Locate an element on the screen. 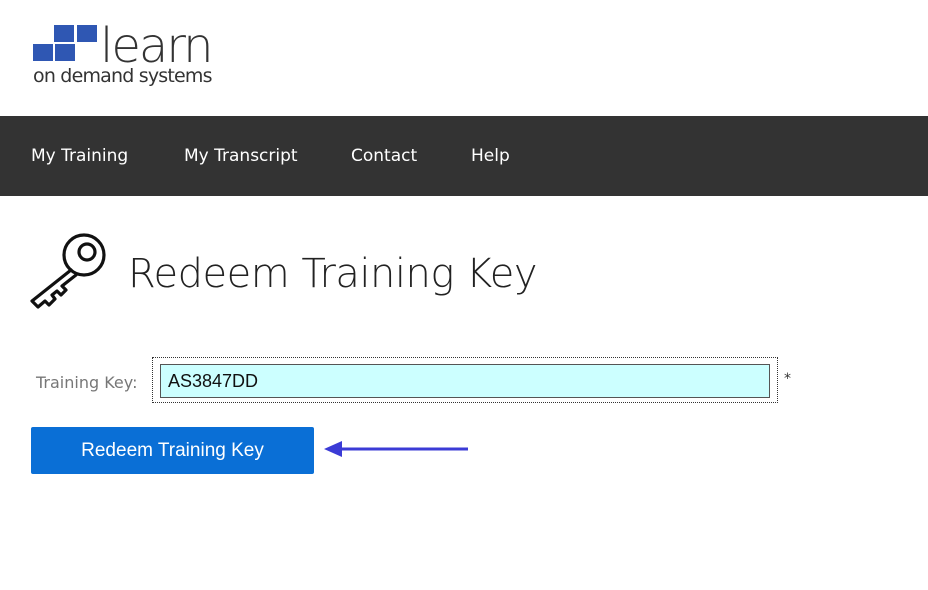  main-nav: My Training My Transcript Contact Help is located at coordinates (464, 156).